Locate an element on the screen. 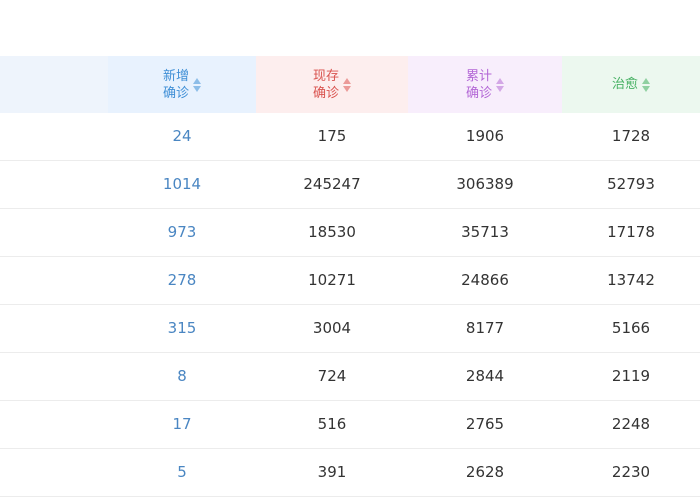 This screenshot has height=500, width=700. header-cured-label: 治愈 is located at coordinates (624, 84).